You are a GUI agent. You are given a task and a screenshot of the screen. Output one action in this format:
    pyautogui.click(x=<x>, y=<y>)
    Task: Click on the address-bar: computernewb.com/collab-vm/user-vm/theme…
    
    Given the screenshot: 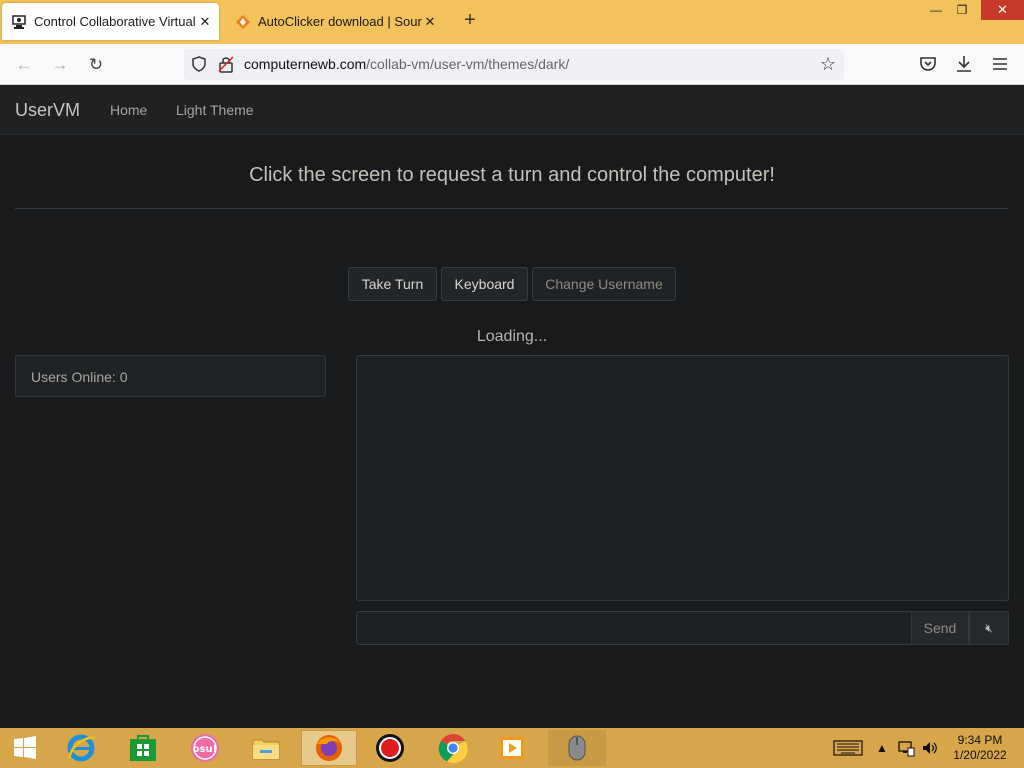 What is the action you would take?
    pyautogui.click(x=514, y=64)
    